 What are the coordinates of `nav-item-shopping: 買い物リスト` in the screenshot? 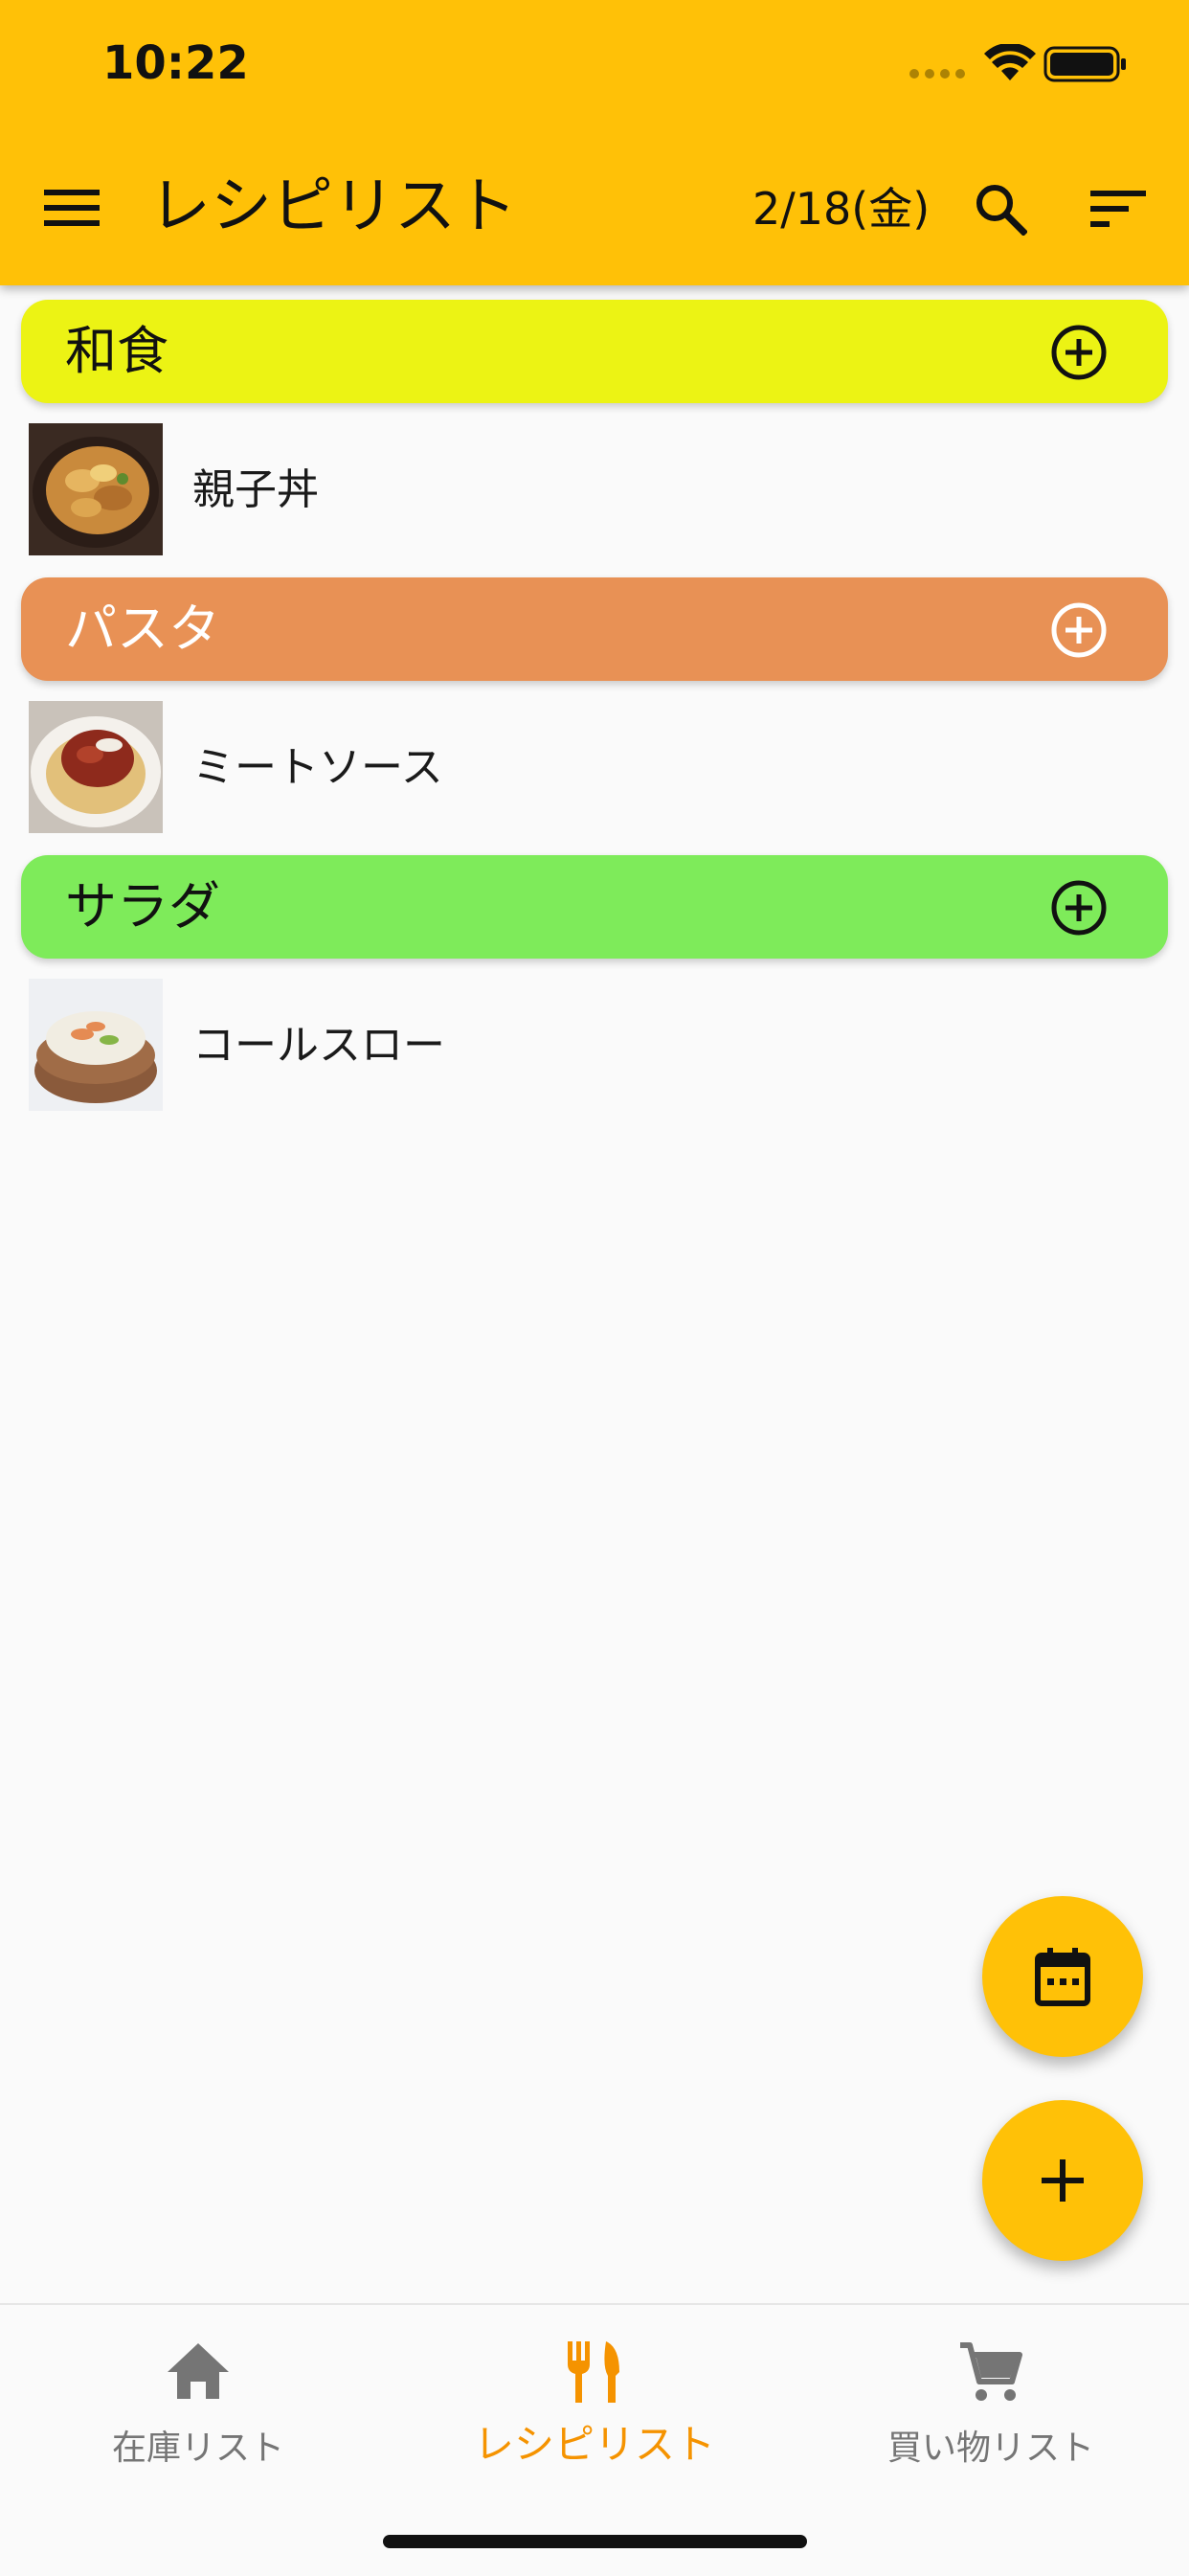 It's located at (991, 2396).